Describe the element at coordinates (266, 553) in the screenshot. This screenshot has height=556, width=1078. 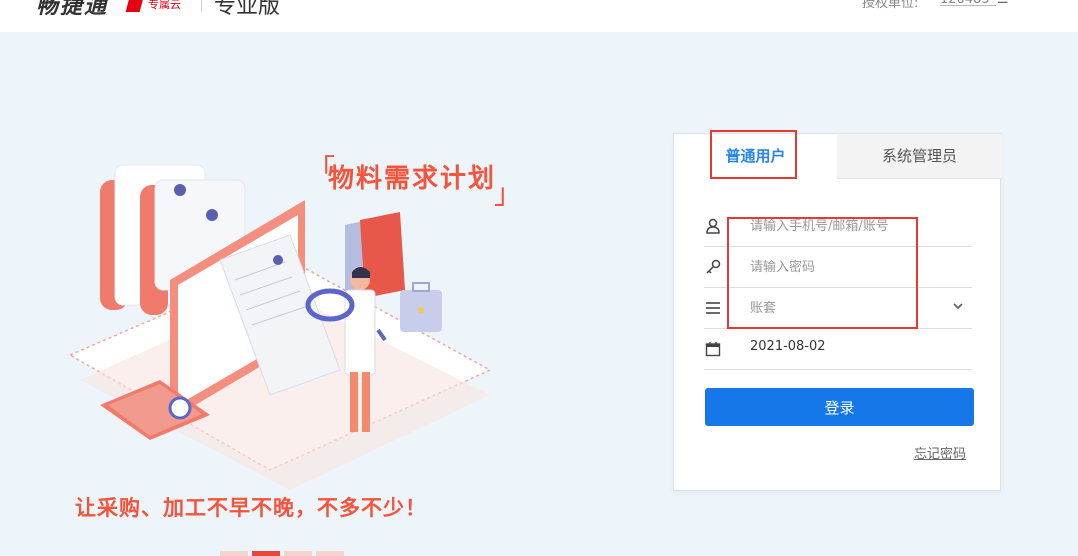
I see `carousel-dot-active` at that location.